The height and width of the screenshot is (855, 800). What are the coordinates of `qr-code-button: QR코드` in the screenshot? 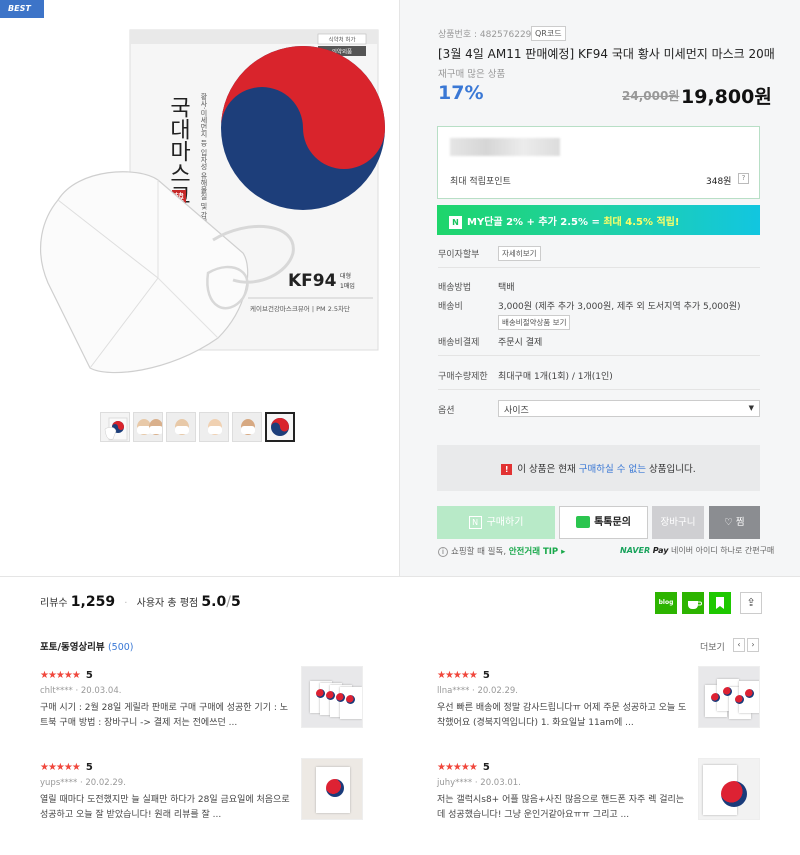 It's located at (548, 33).